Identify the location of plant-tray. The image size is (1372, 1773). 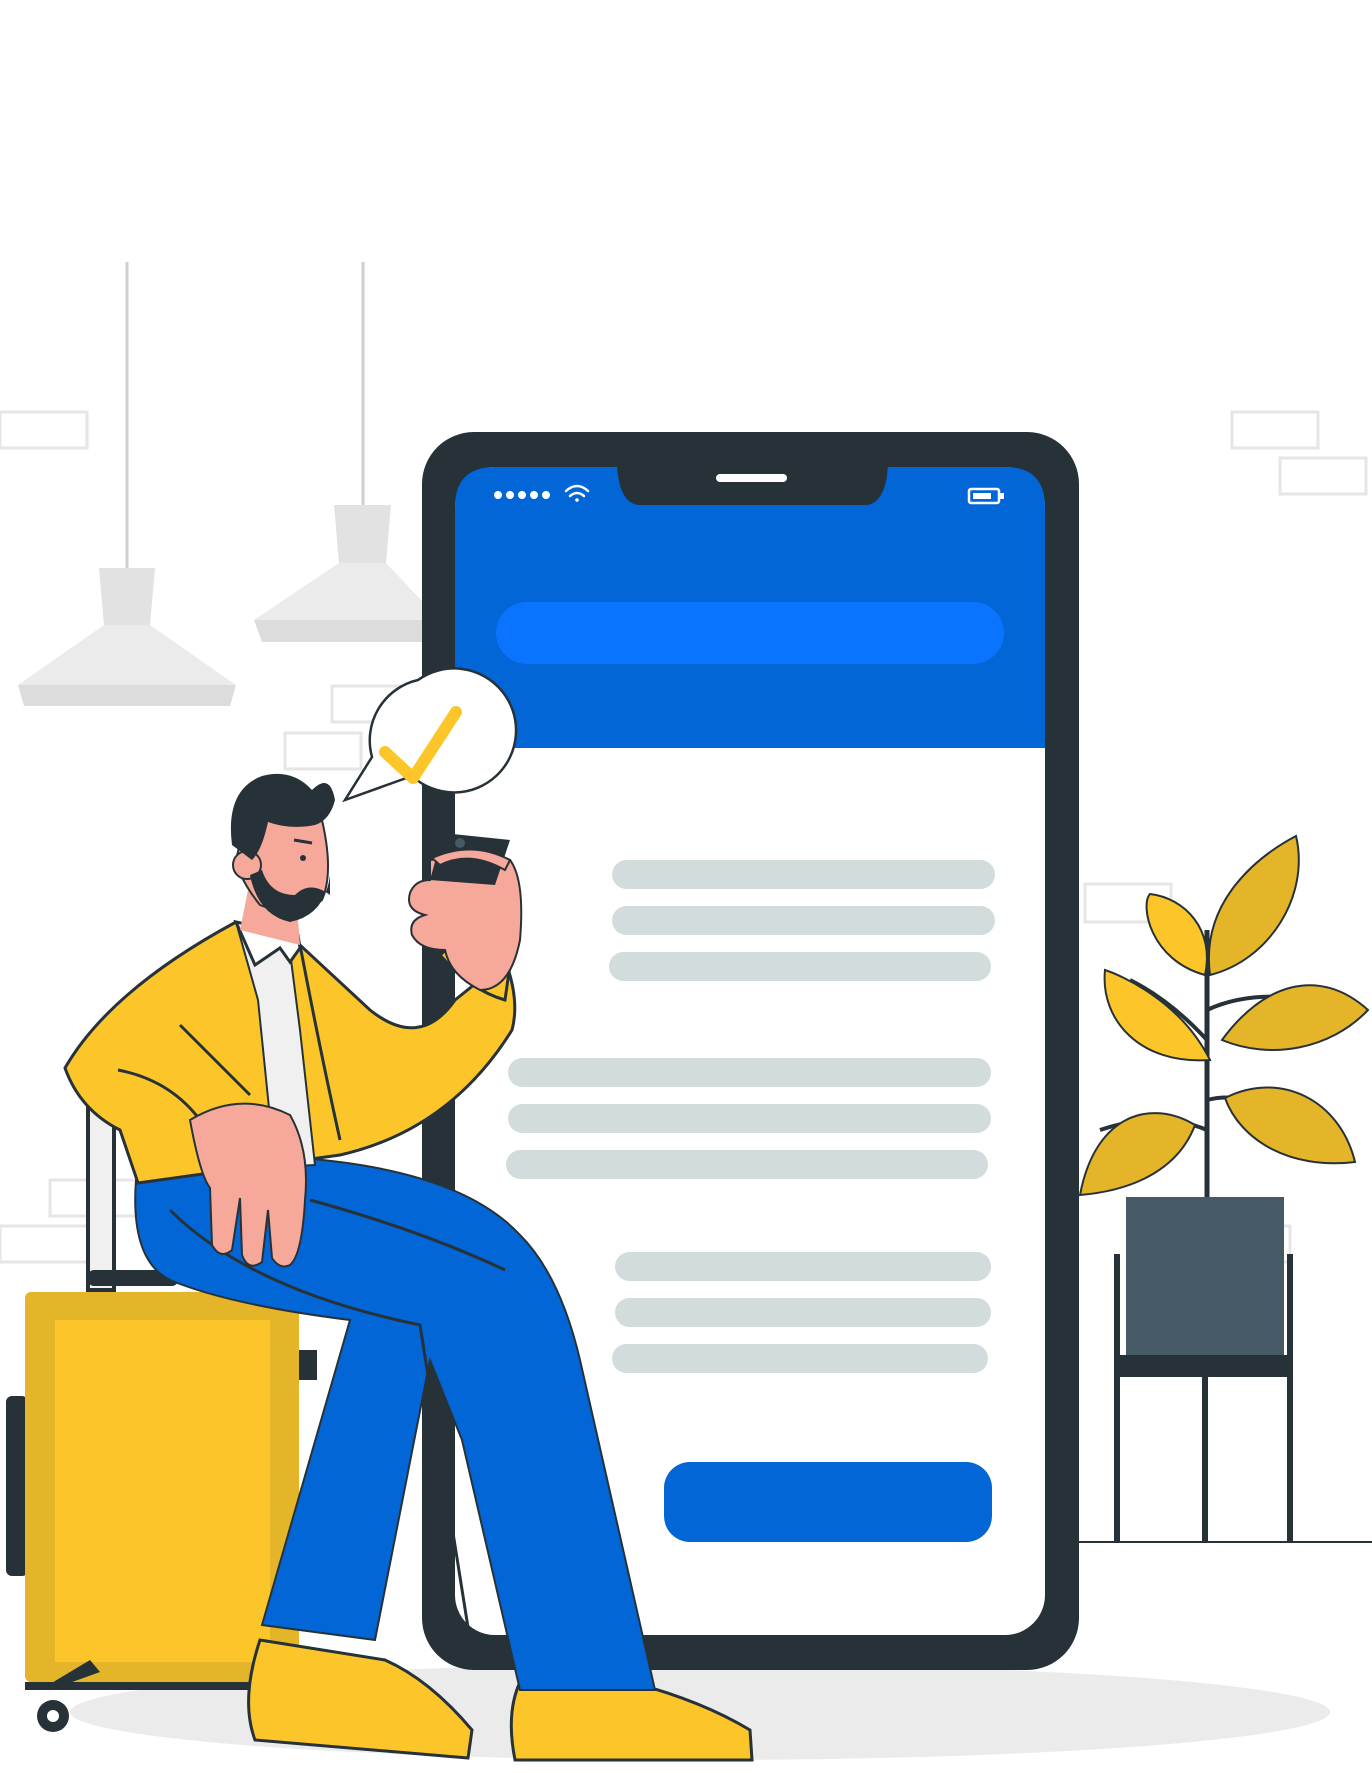
(1203, 1366).